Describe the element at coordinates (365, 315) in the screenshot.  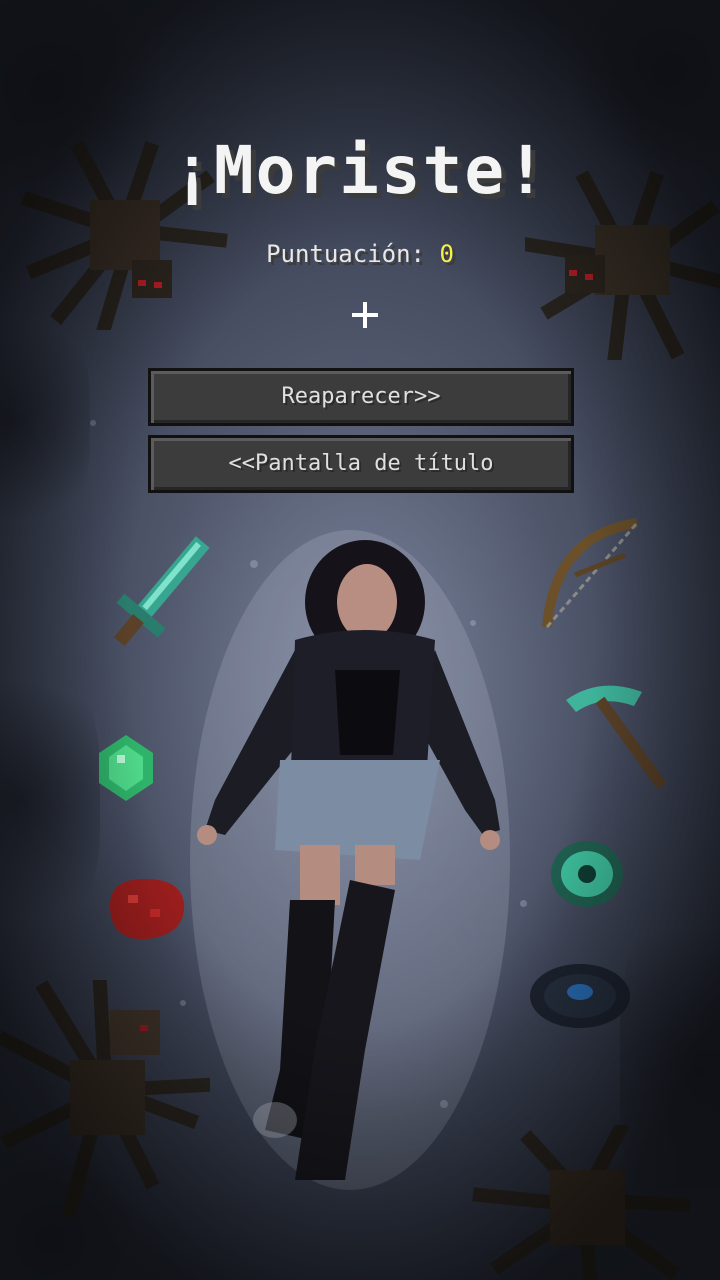
I see `crosshair-icon` at that location.